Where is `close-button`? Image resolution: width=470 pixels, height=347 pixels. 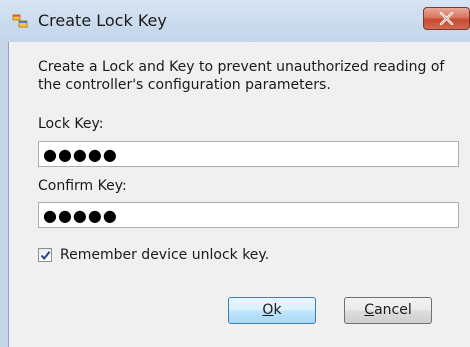
close-button is located at coordinates (446, 18).